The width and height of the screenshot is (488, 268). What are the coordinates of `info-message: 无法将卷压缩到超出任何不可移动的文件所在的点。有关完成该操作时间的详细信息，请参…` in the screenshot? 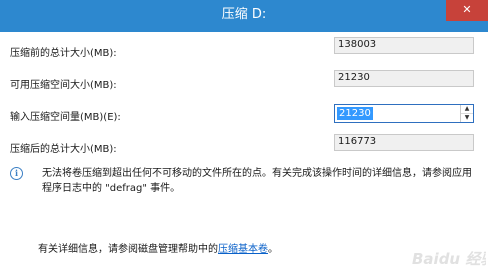 It's located at (257, 181).